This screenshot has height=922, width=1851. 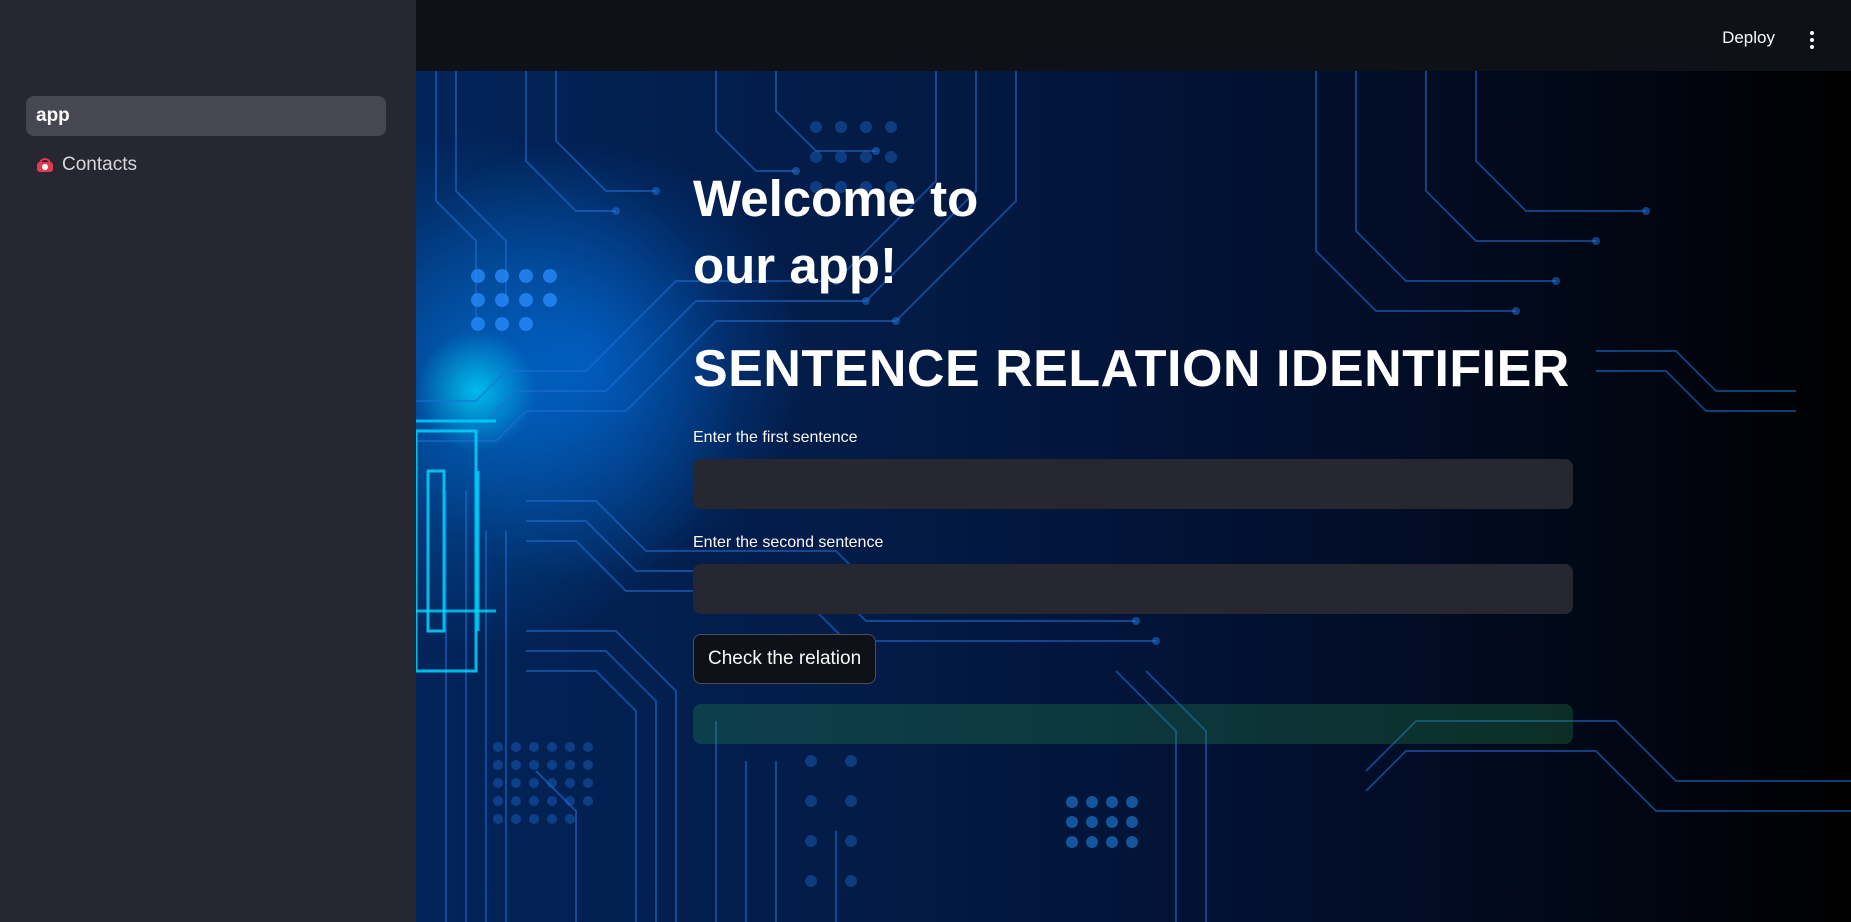 I want to click on first-sentence-label: Enter the first sentence, so click(x=775, y=437).